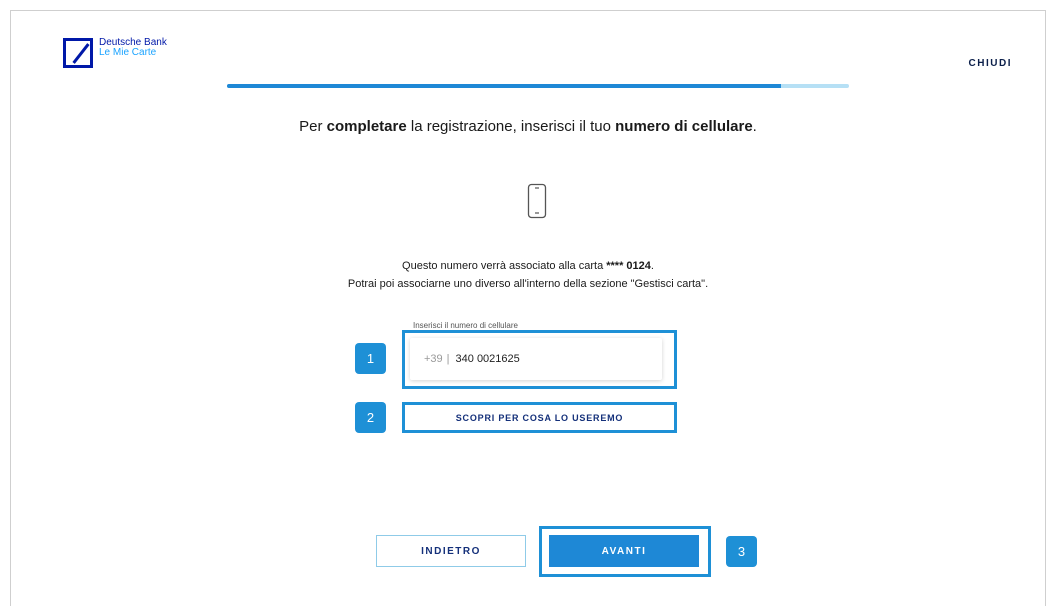  What do you see at coordinates (990, 63) in the screenshot?
I see `close-button: CHIUDI` at bounding box center [990, 63].